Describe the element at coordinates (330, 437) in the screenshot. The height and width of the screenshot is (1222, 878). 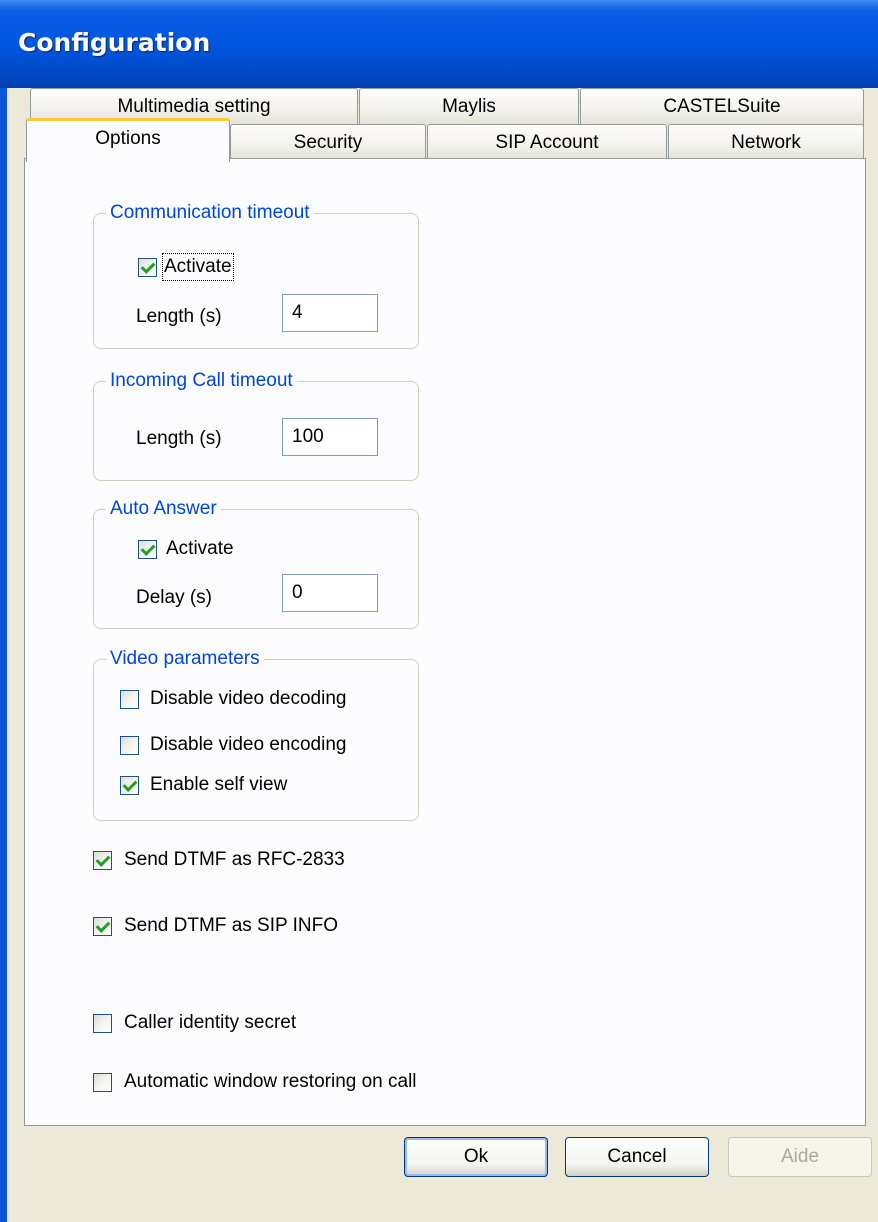
I see `incoming-length-input: 100` at that location.